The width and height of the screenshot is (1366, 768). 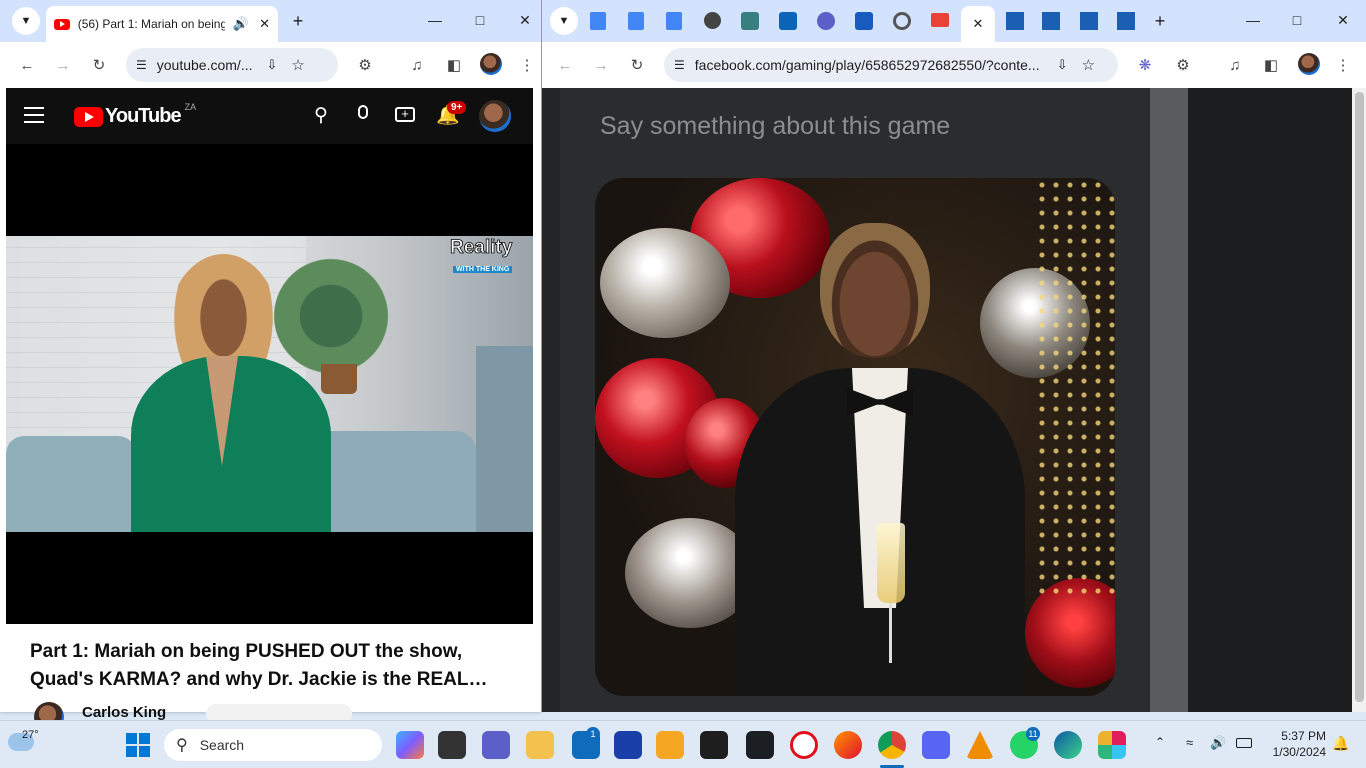 I want to click on scrollbar, so click(x=1359, y=400).